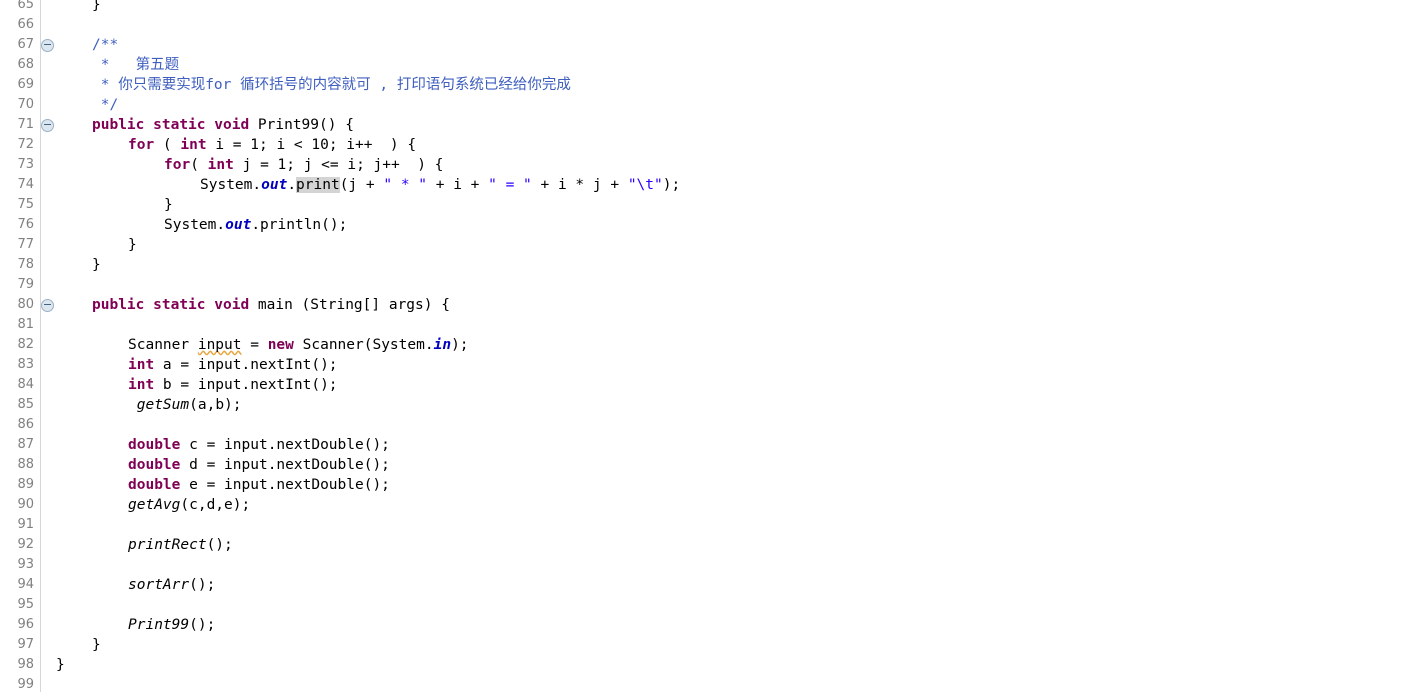 The image size is (1415, 692). Describe the element at coordinates (25, 324) in the screenshot. I see `line-number: 81` at that location.